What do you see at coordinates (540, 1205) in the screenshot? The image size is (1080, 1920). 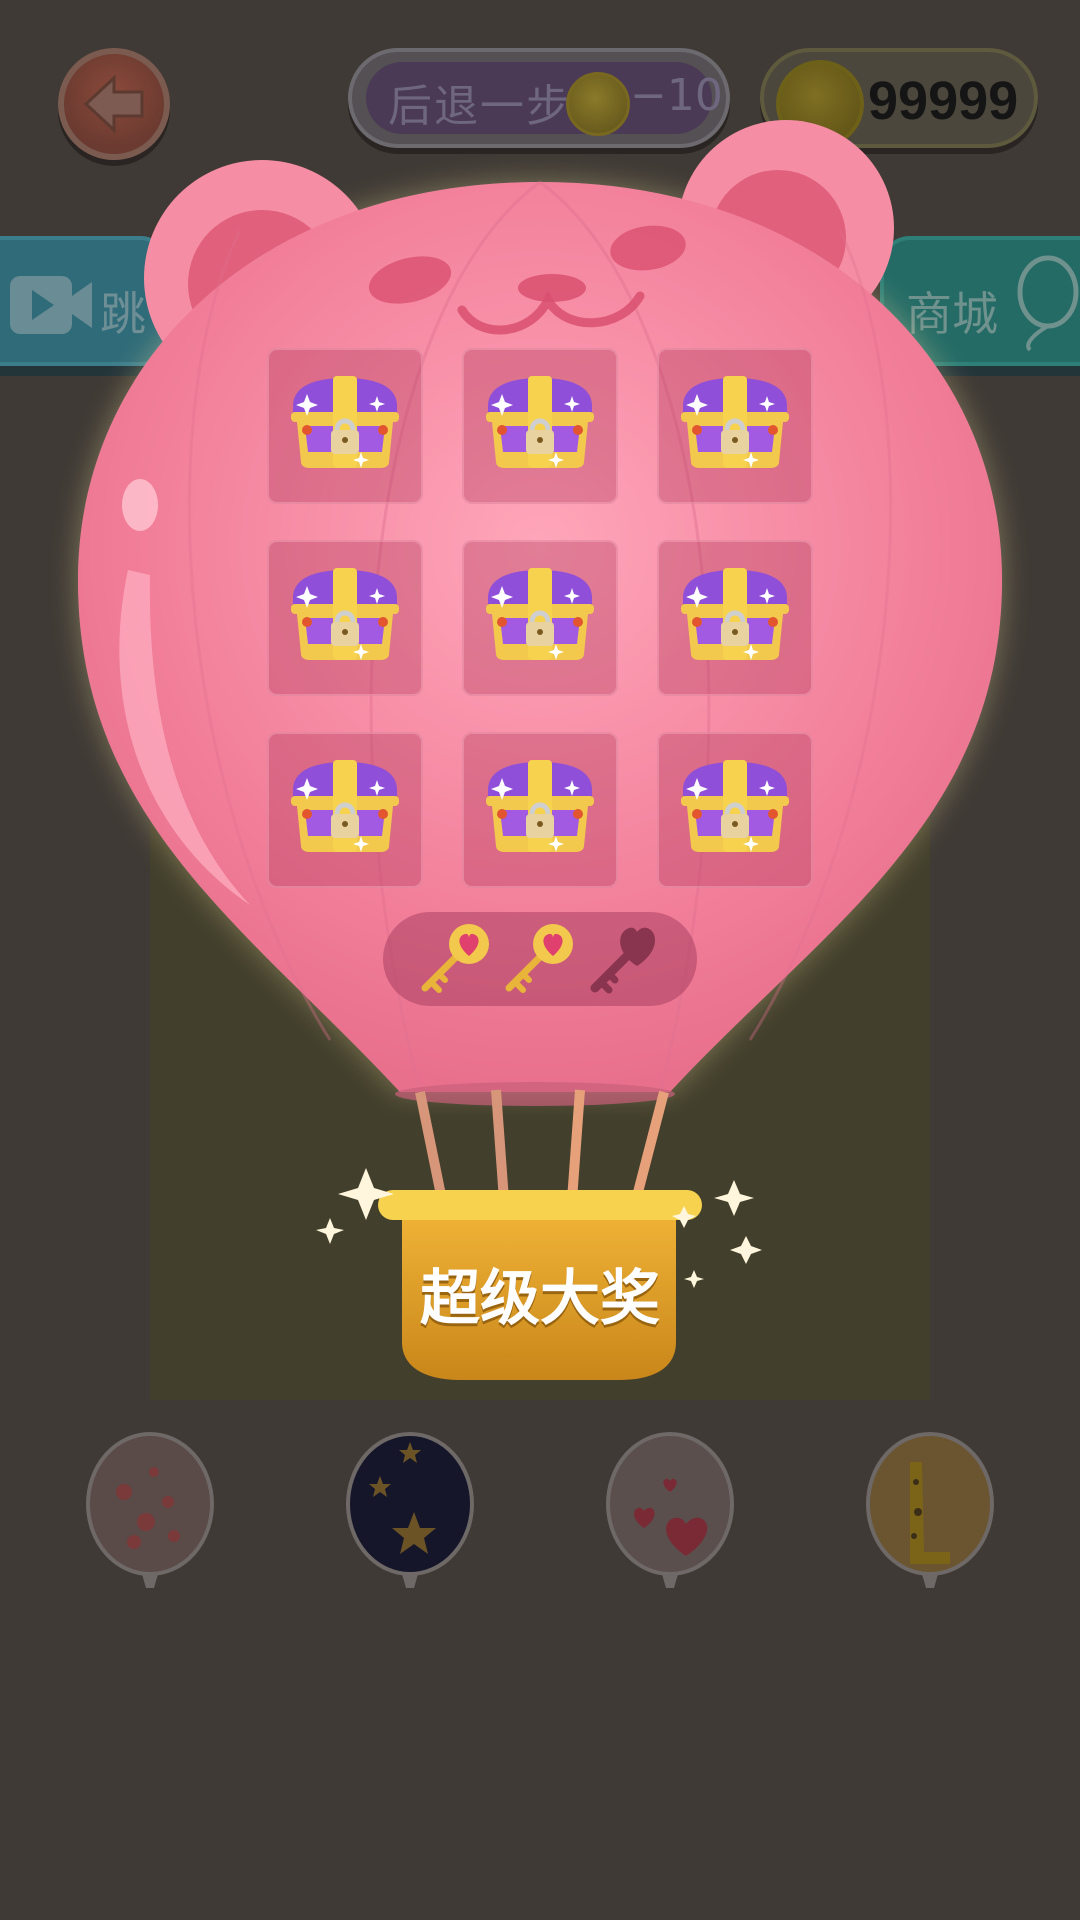 I see `basket-rim` at bounding box center [540, 1205].